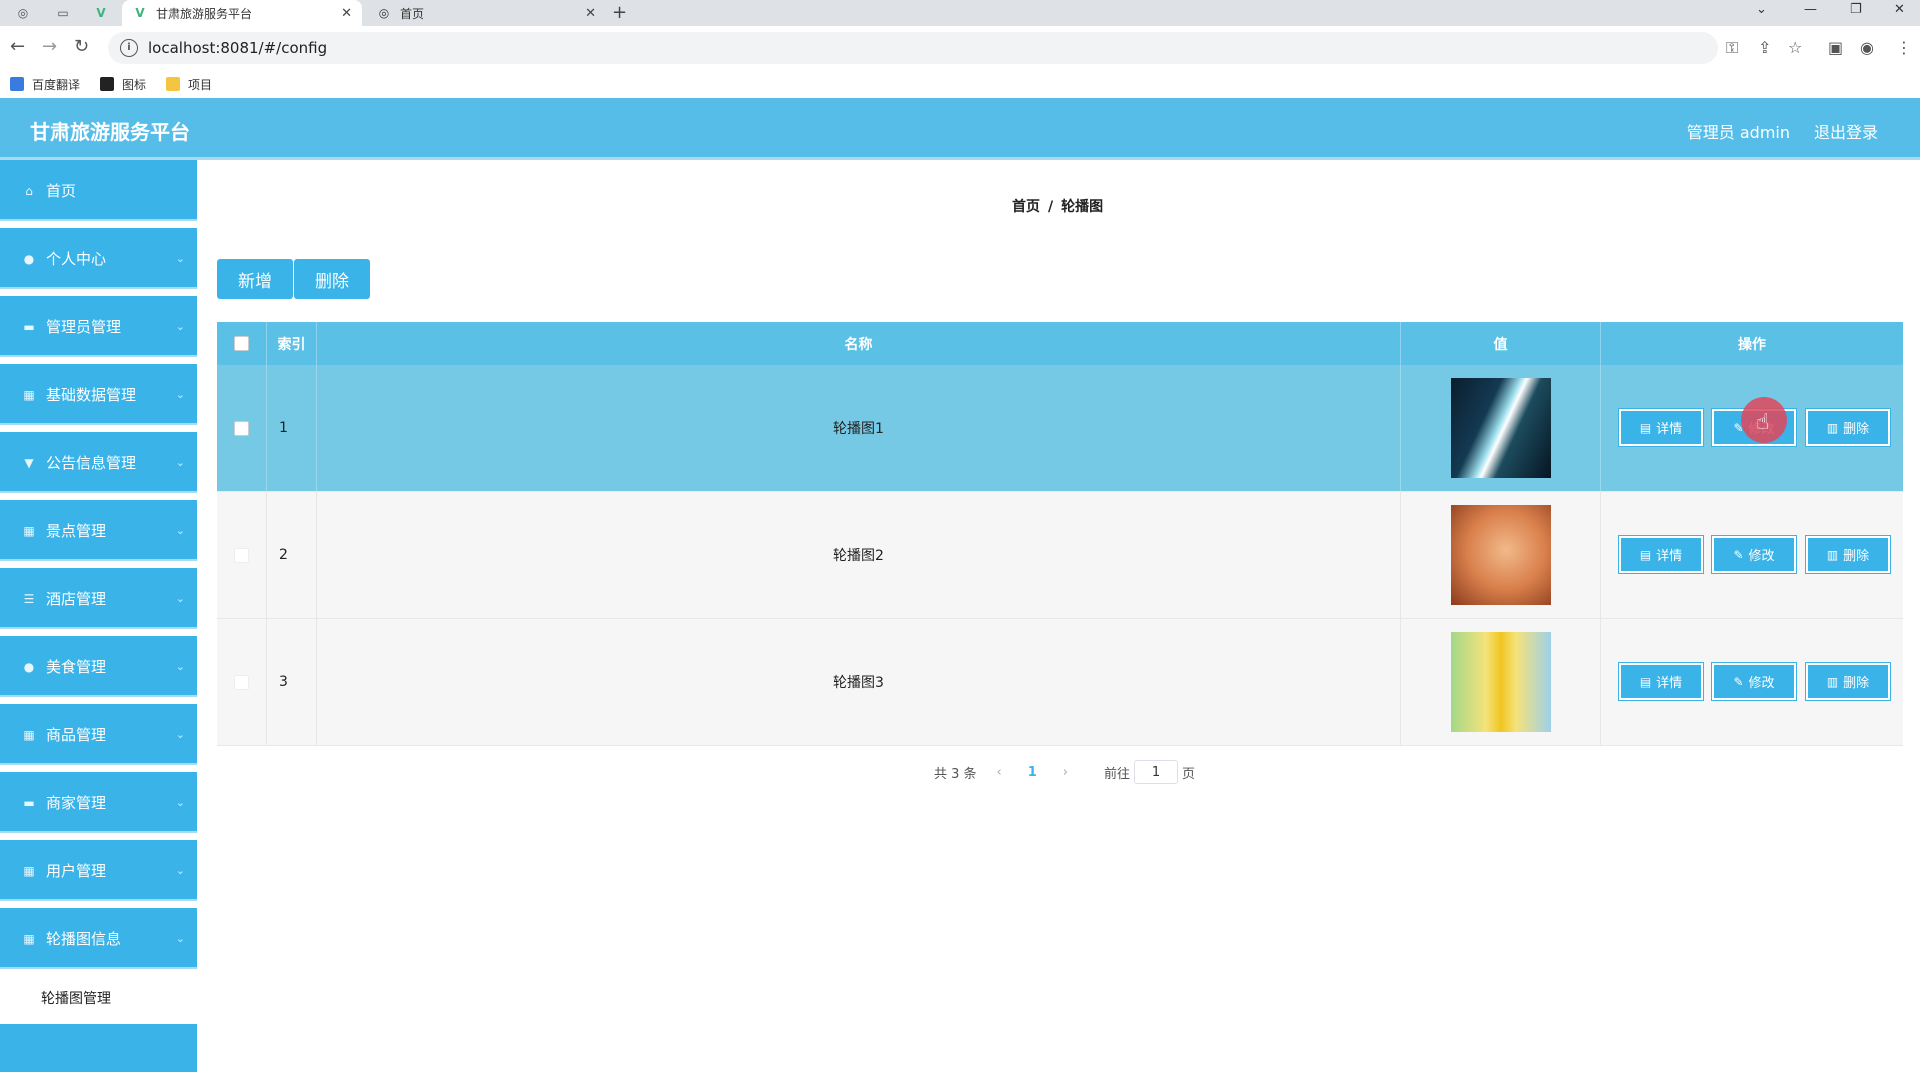 The height and width of the screenshot is (1072, 1920). Describe the element at coordinates (98, 192) in the screenshot. I see `sidebar-item-0: ⌂ 首页` at that location.